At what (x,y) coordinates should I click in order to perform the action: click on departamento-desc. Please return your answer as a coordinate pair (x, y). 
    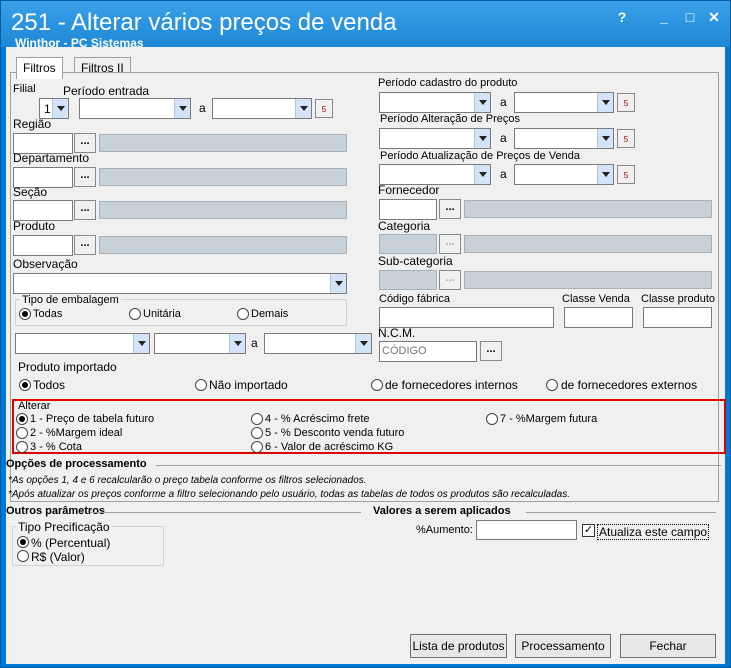
    Looking at the image, I should click on (223, 177).